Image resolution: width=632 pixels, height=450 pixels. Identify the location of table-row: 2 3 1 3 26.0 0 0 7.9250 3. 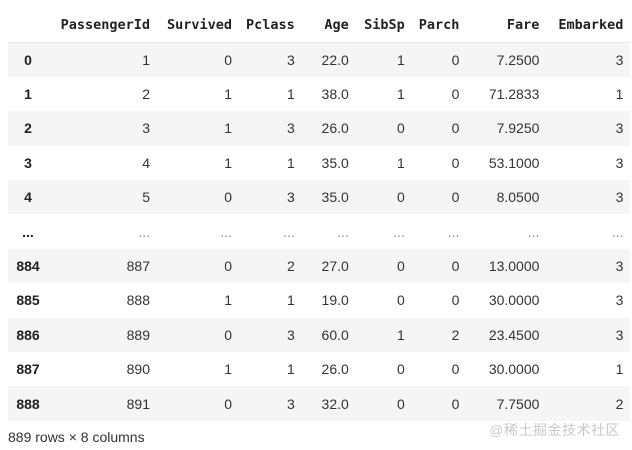
(319, 128).